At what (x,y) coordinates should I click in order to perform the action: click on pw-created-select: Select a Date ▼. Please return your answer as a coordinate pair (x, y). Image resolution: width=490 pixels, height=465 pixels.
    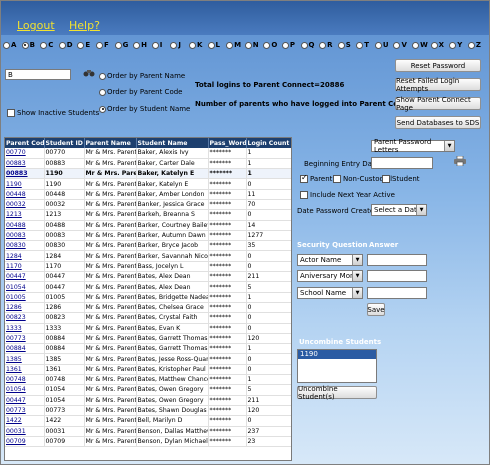
    Looking at the image, I should click on (399, 210).